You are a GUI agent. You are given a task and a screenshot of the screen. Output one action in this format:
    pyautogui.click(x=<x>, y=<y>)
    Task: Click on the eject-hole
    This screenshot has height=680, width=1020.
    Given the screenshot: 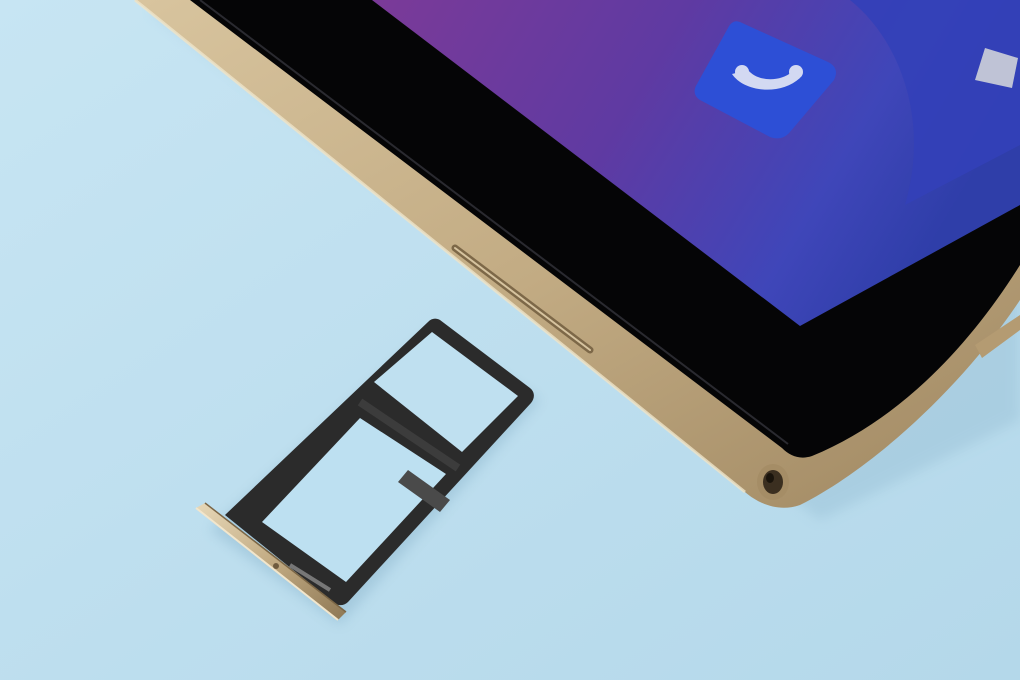 What is the action you would take?
    pyautogui.click(x=276, y=566)
    